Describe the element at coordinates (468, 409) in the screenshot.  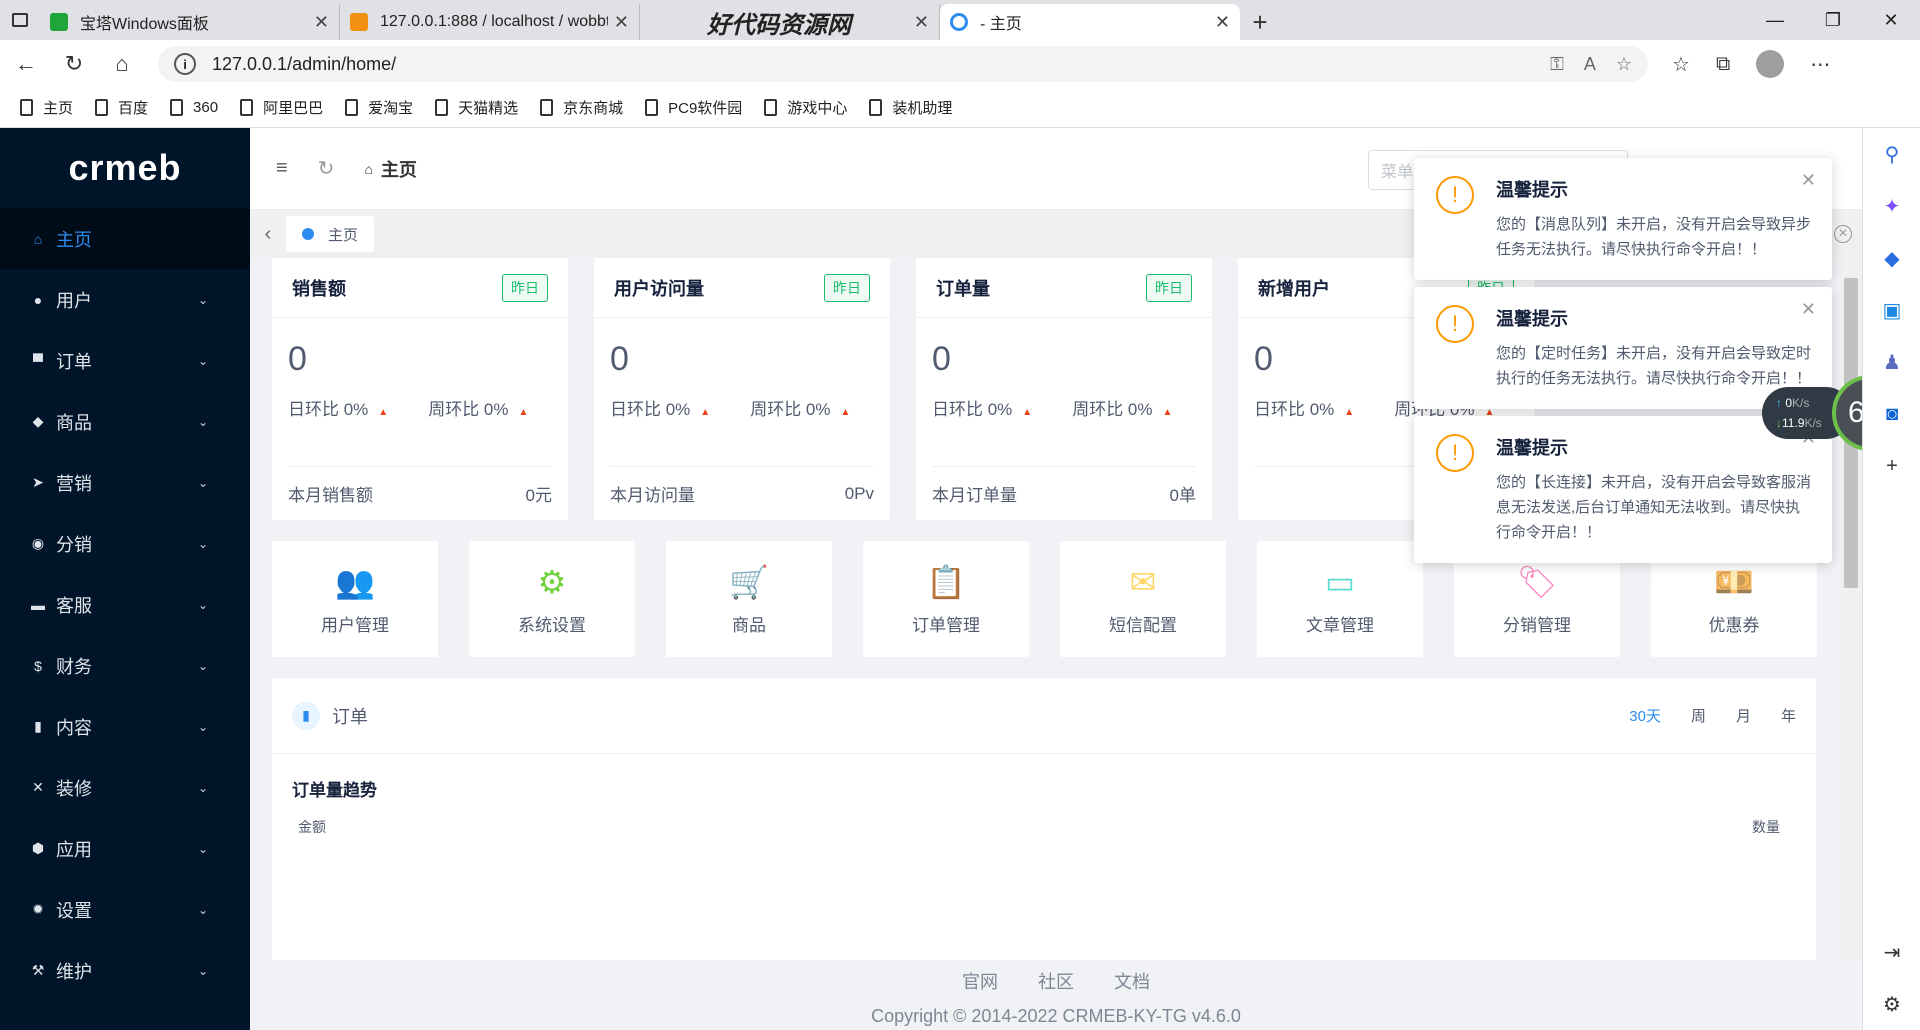
I see `week-ratio-text: 周环比 0%` at that location.